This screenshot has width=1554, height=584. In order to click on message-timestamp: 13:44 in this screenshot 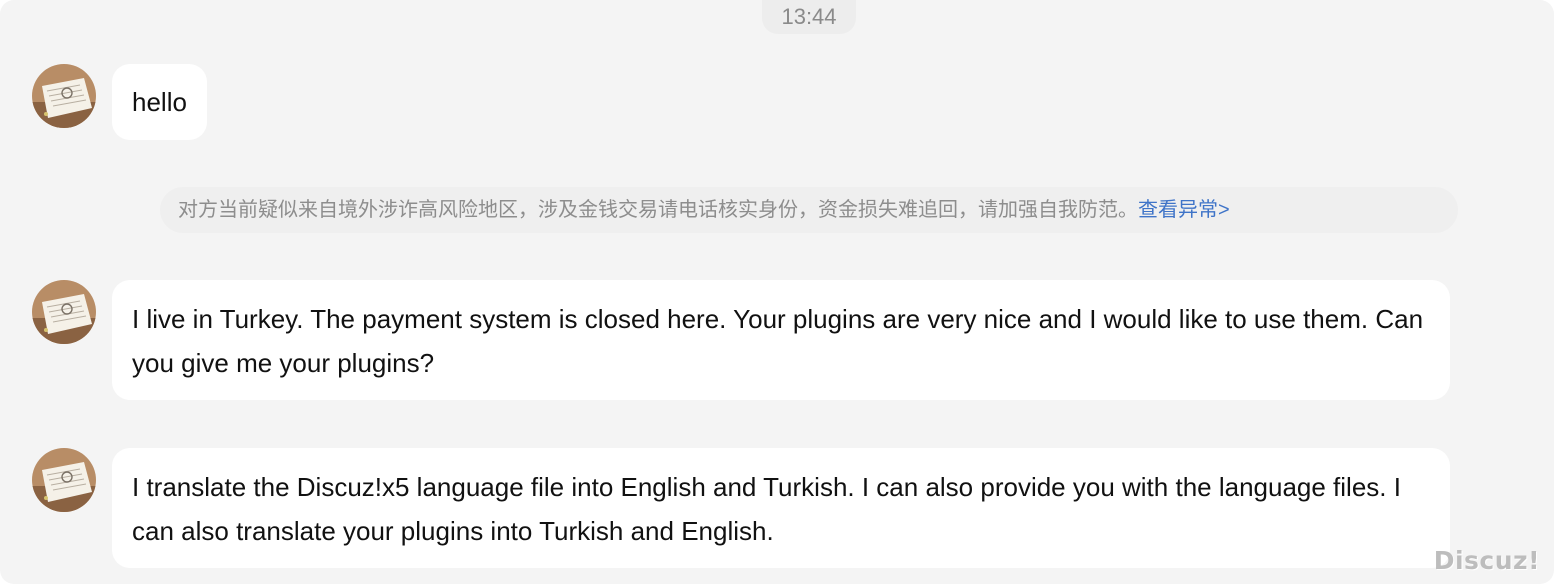, I will do `click(809, 17)`.